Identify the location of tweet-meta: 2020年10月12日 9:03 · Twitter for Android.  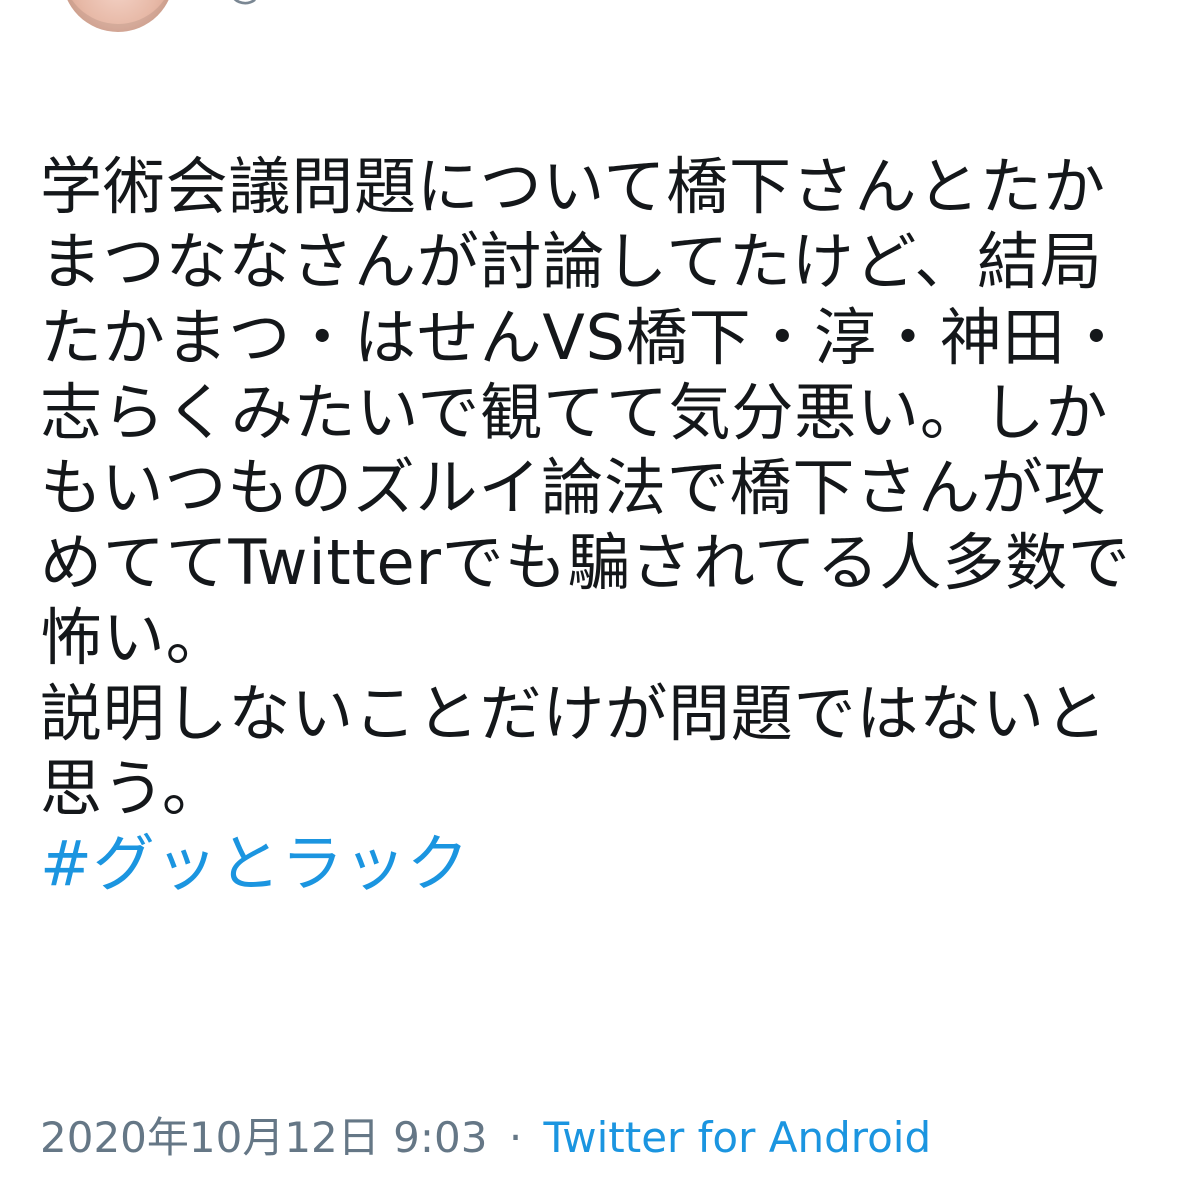
(485, 1138).